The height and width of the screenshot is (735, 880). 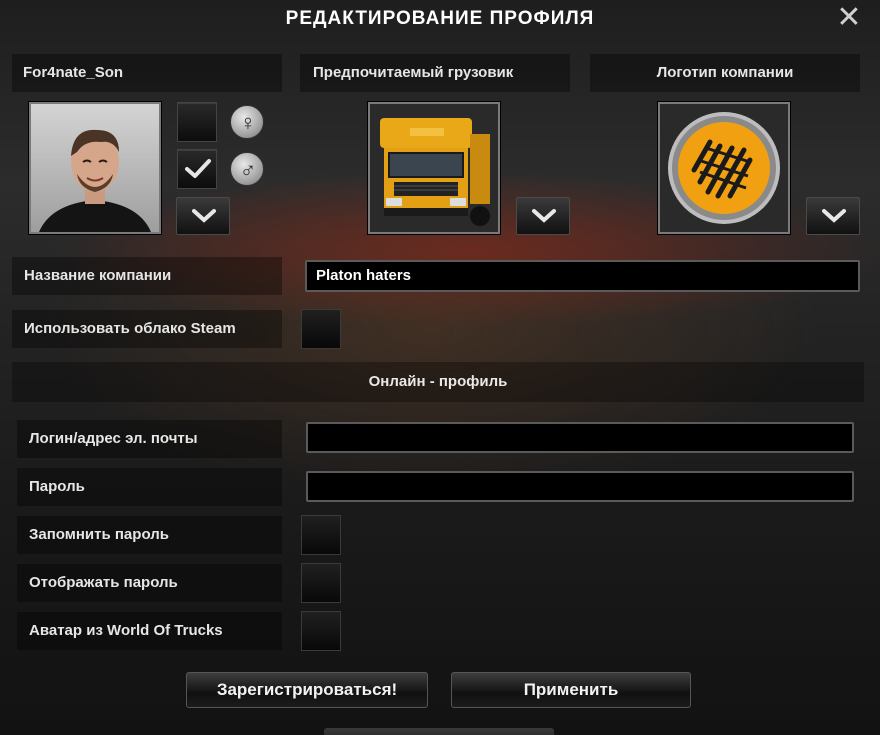 I want to click on logo-header: Логотип компании, so click(x=725, y=73).